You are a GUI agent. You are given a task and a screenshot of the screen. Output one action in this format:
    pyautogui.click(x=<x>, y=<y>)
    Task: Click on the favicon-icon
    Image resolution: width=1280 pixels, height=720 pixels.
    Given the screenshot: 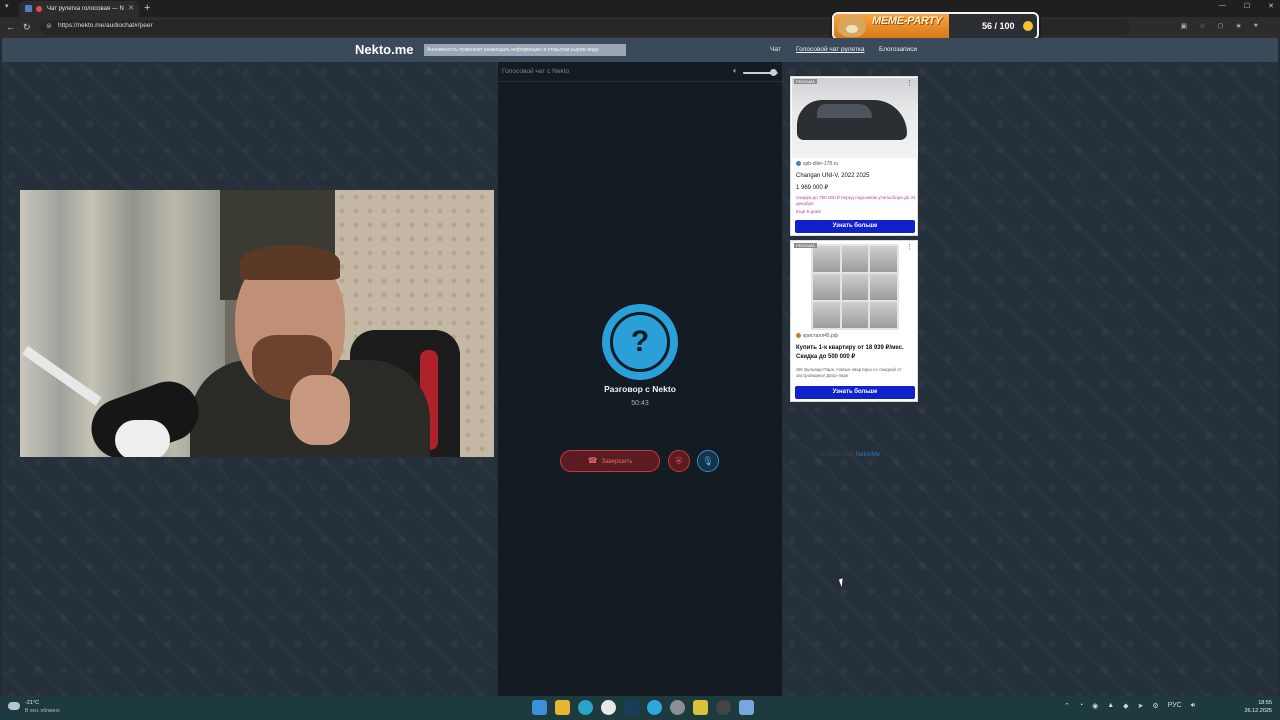 What is the action you would take?
    pyautogui.click(x=28, y=8)
    